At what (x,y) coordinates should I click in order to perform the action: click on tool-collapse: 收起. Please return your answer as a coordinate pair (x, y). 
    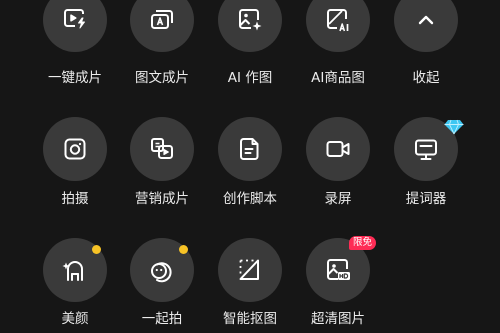
    Looking at the image, I should click on (426, 50).